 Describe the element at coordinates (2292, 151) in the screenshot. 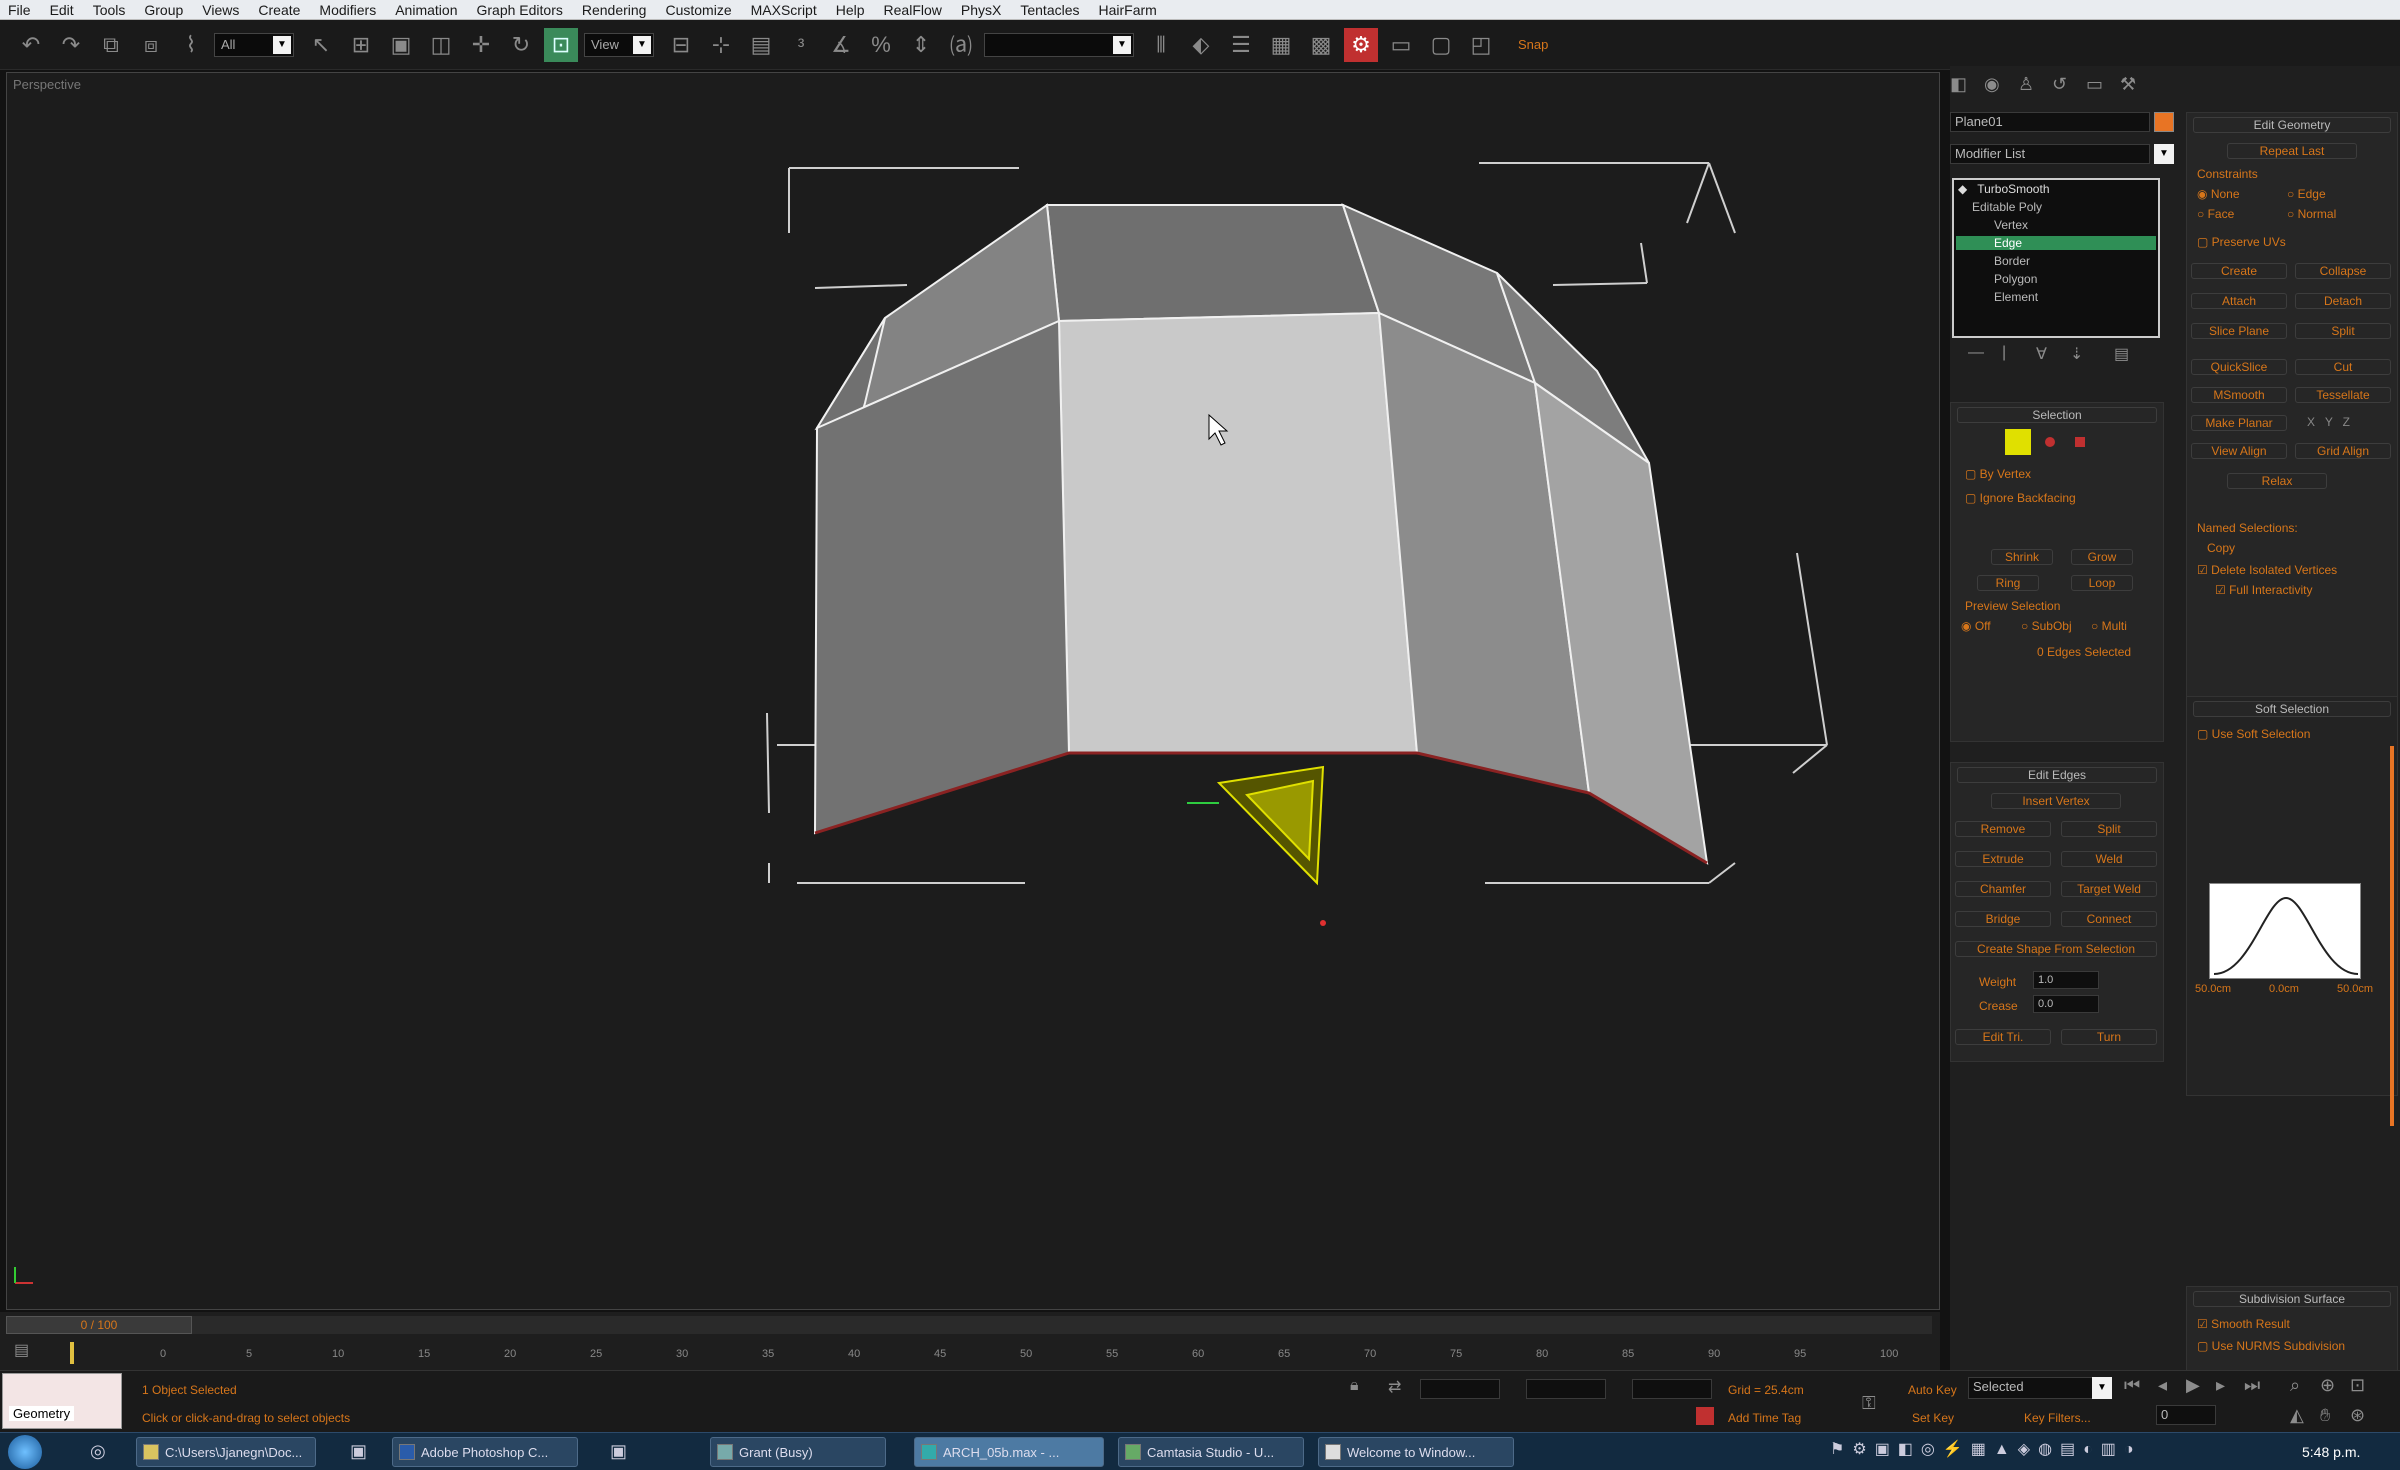

I see `repeat-last-button: Repeat Last` at that location.